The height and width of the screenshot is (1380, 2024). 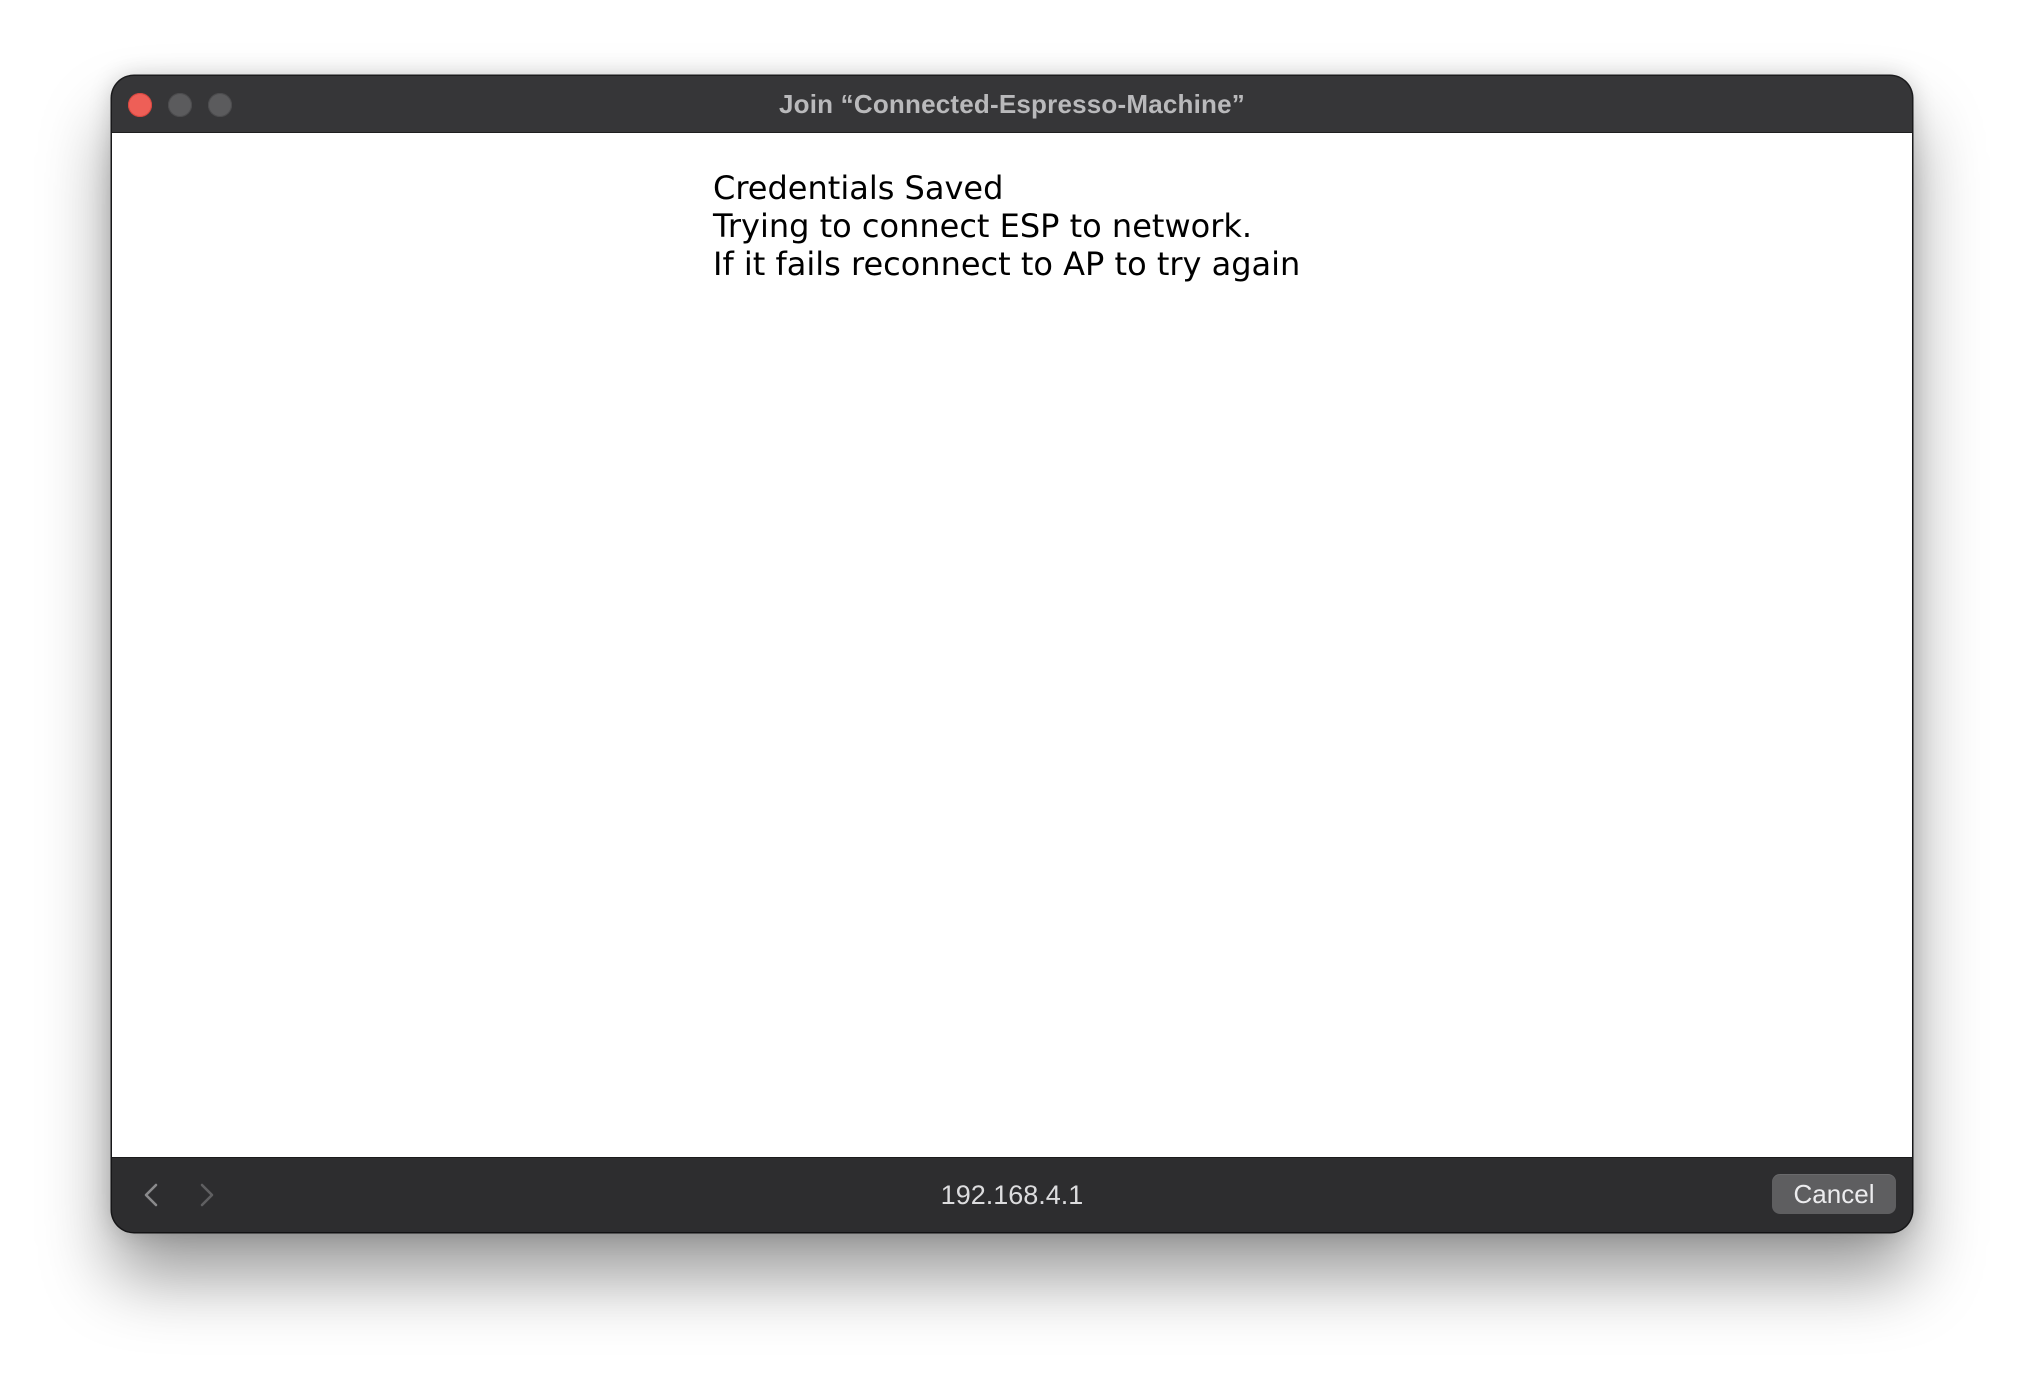 What do you see at coordinates (983, 226) in the screenshot?
I see `message-line-trying-to-connect: Trying to connect ESP to network.` at bounding box center [983, 226].